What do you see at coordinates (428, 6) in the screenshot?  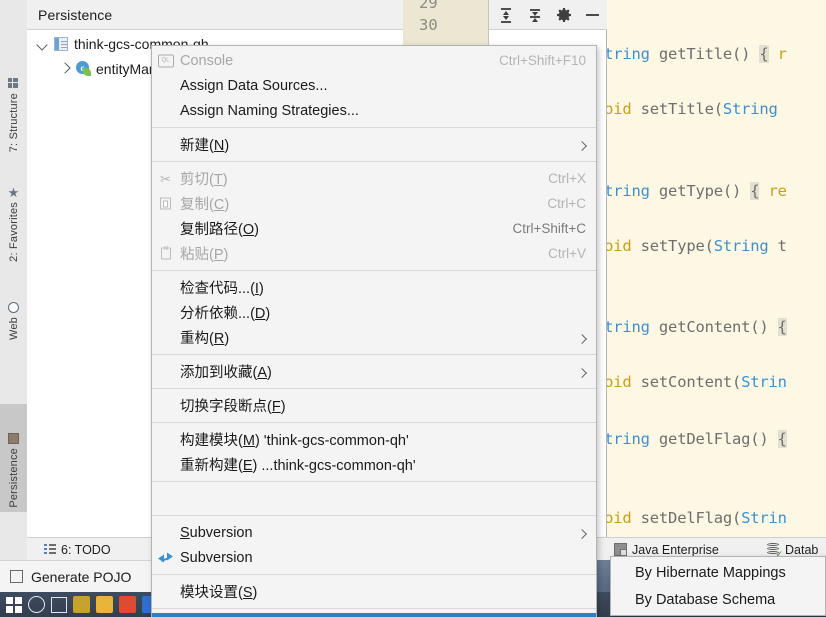 I see `line-number: 29` at bounding box center [428, 6].